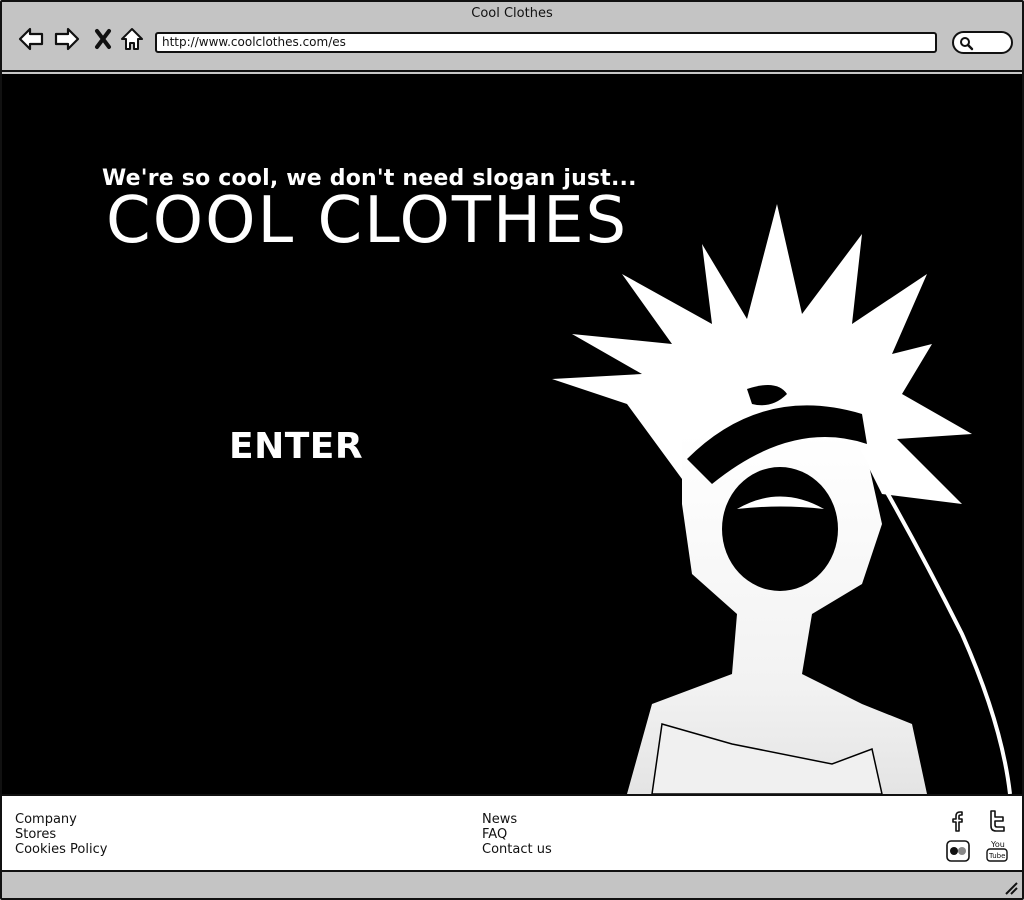 The image size is (1024, 900). What do you see at coordinates (61, 819) in the screenshot?
I see `footer-link-company: Company` at bounding box center [61, 819].